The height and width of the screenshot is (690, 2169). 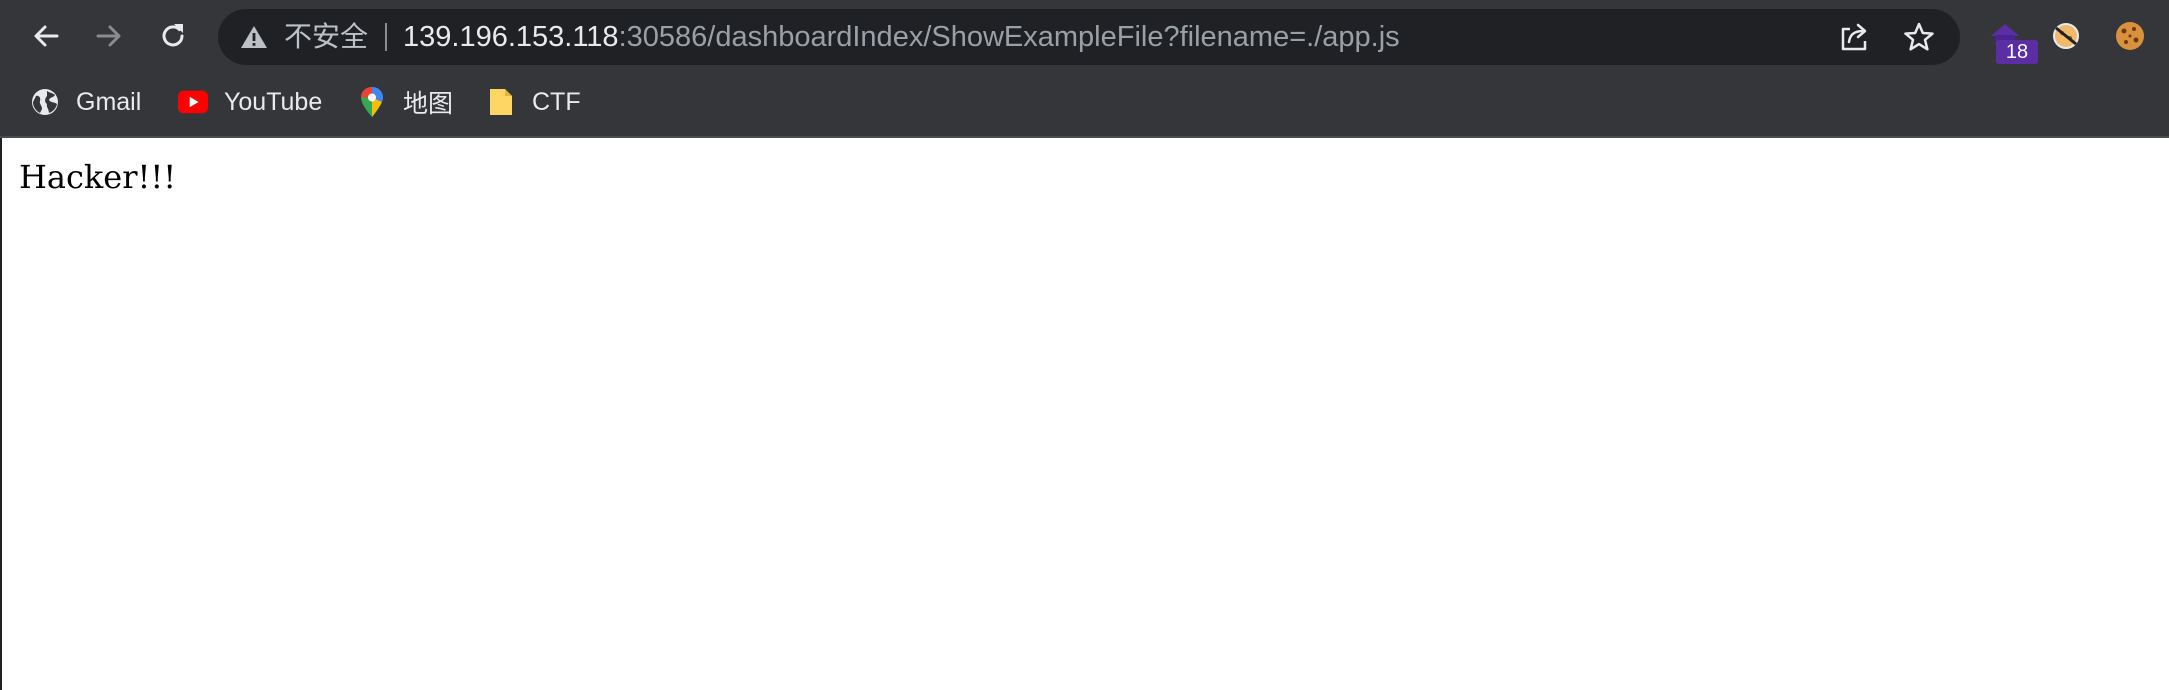 I want to click on back-button, so click(x=46, y=36).